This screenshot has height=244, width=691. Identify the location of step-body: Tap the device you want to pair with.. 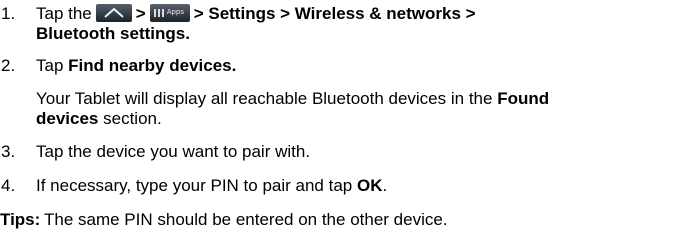
(363, 152).